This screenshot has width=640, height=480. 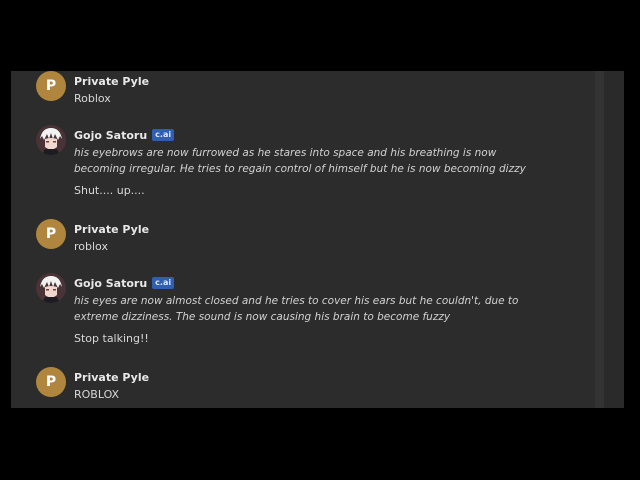 I want to click on message-text: ROBLOX, so click(x=97, y=394).